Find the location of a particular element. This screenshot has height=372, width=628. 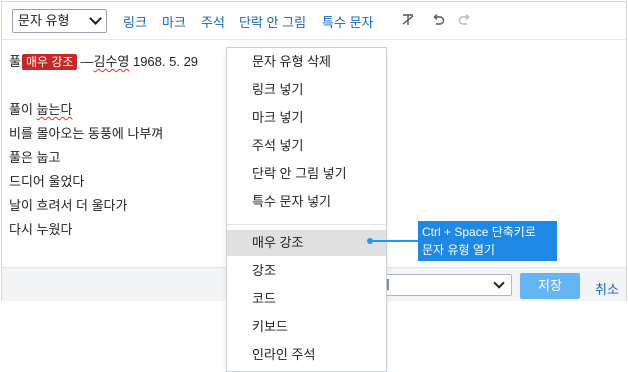

menu-item-insert-mark: 마크 넣기 is located at coordinates (306, 118).